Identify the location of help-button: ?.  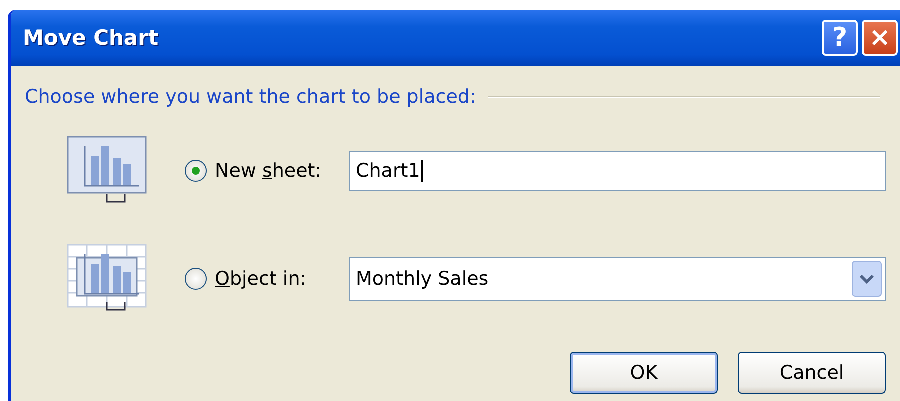
(840, 38).